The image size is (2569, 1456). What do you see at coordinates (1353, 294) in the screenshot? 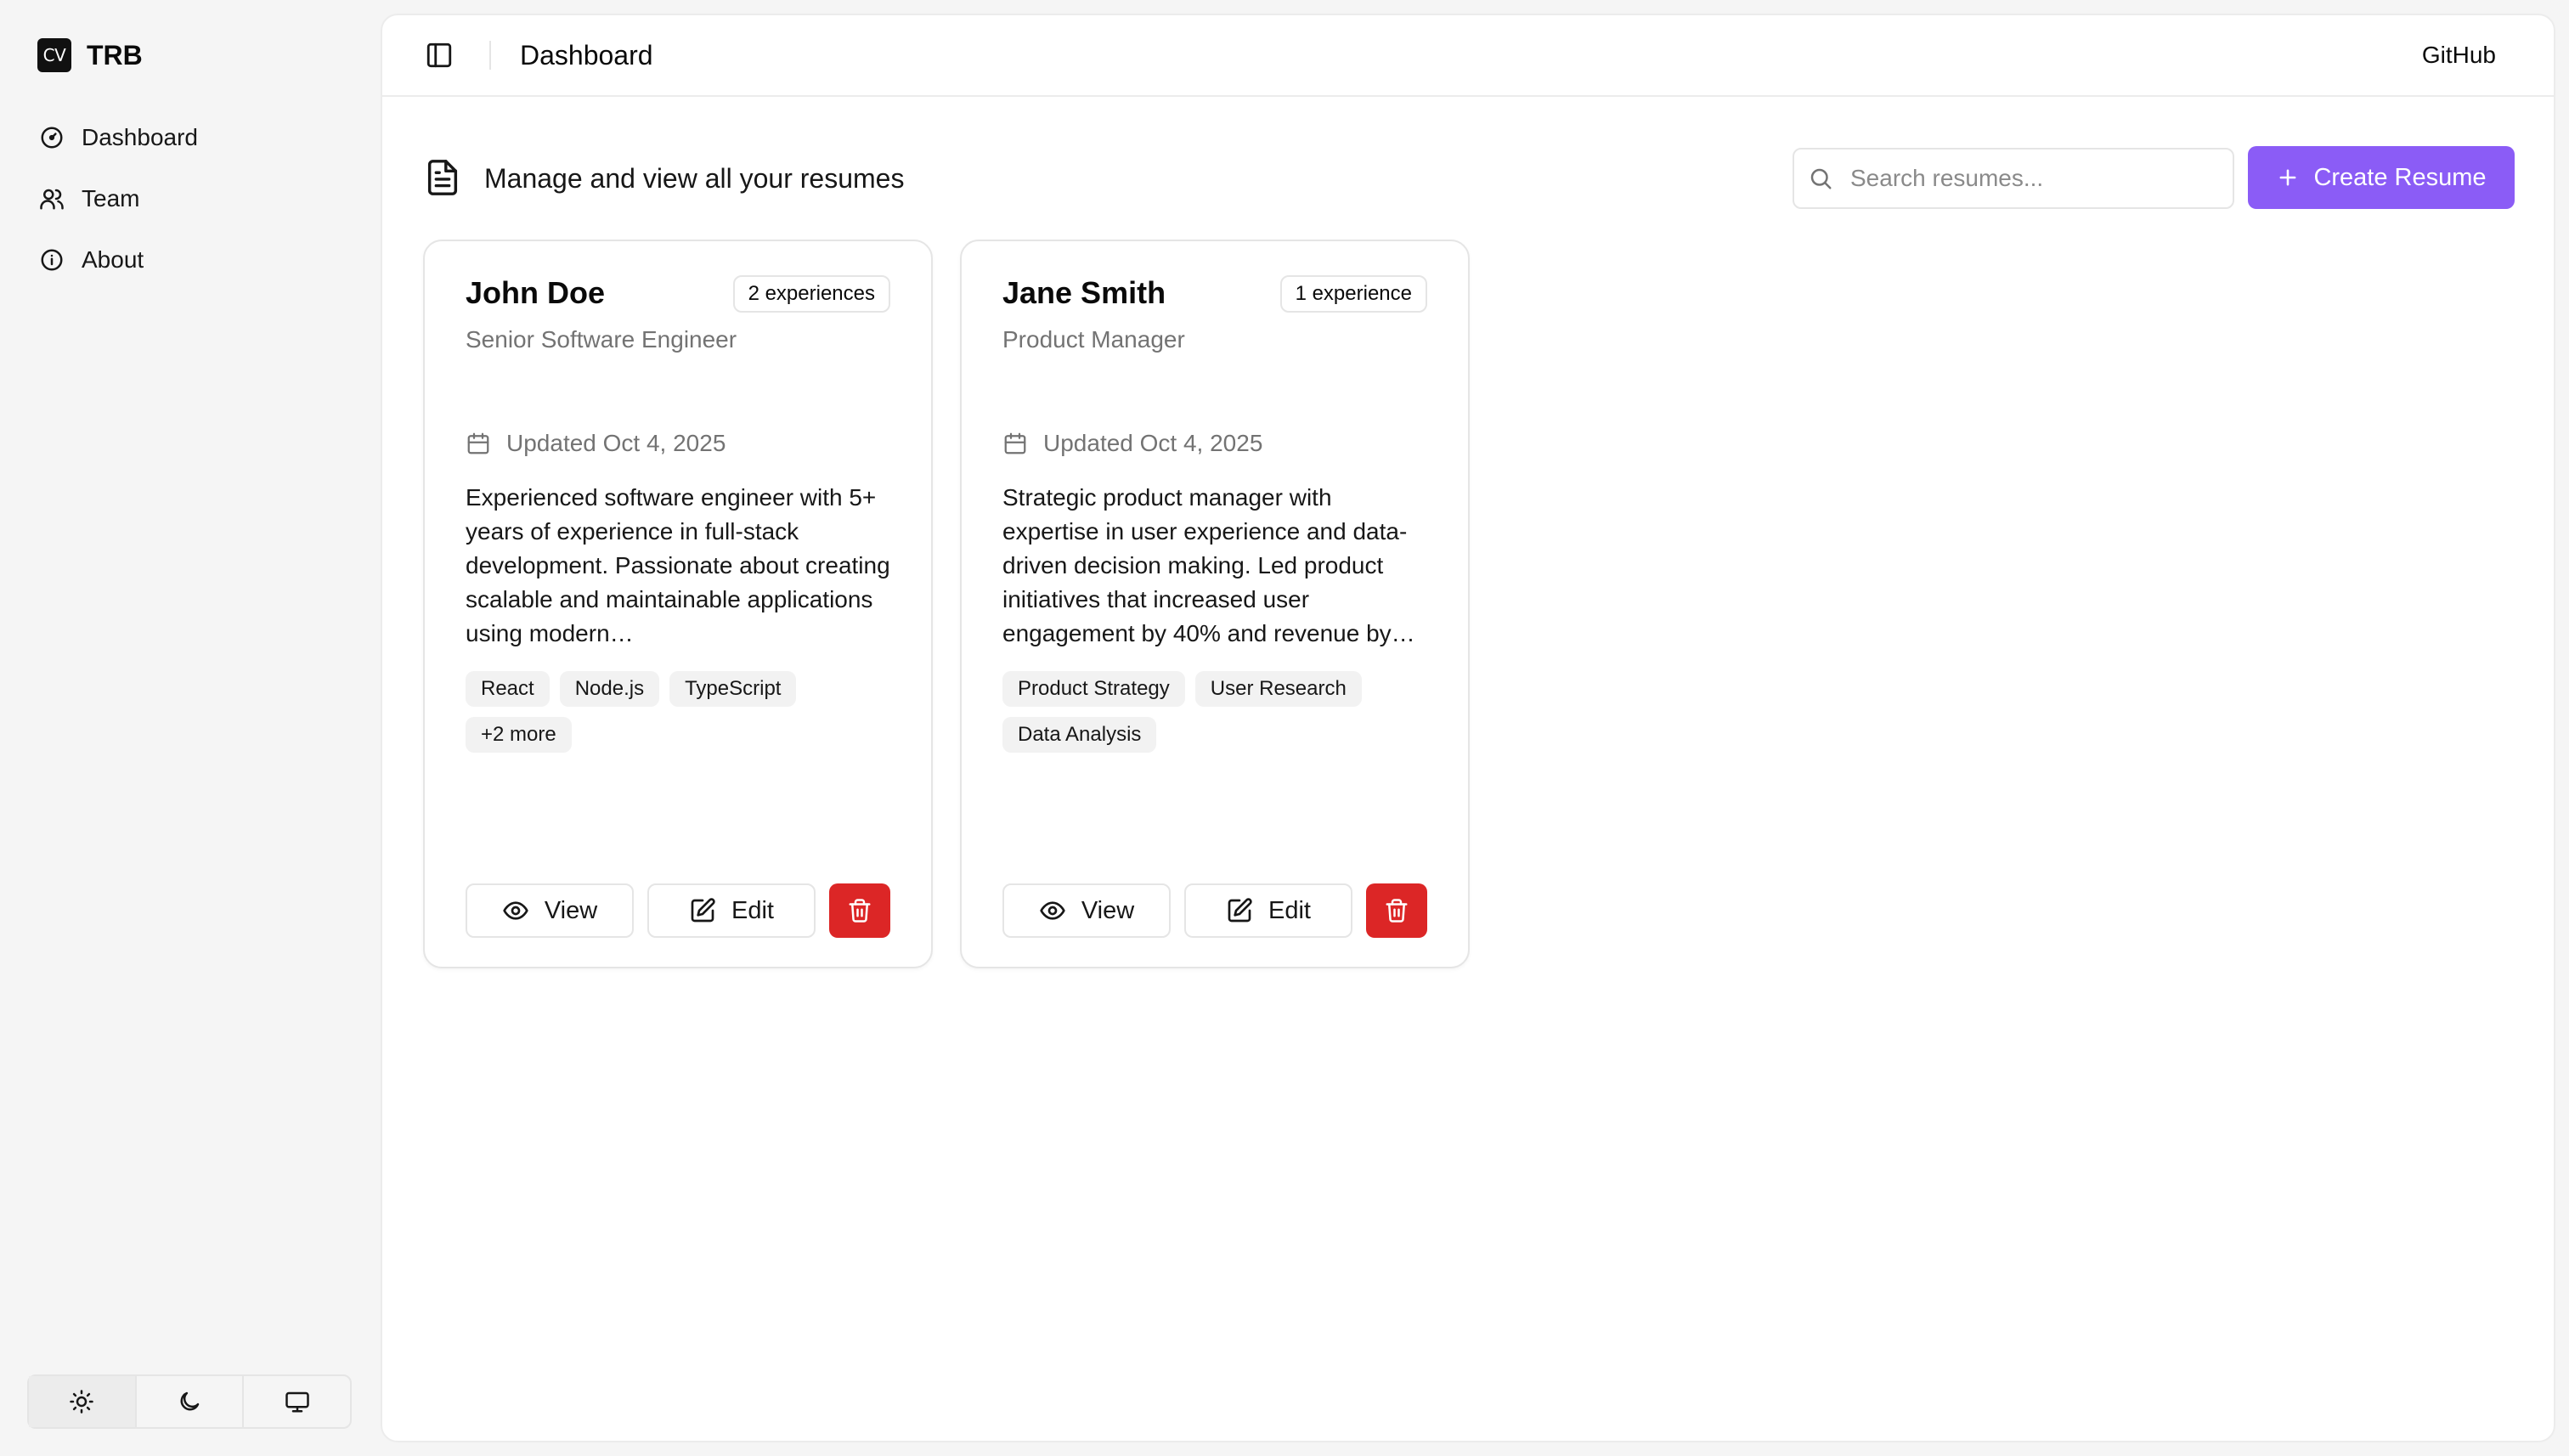
I see `experience-badge: 1 experience` at bounding box center [1353, 294].